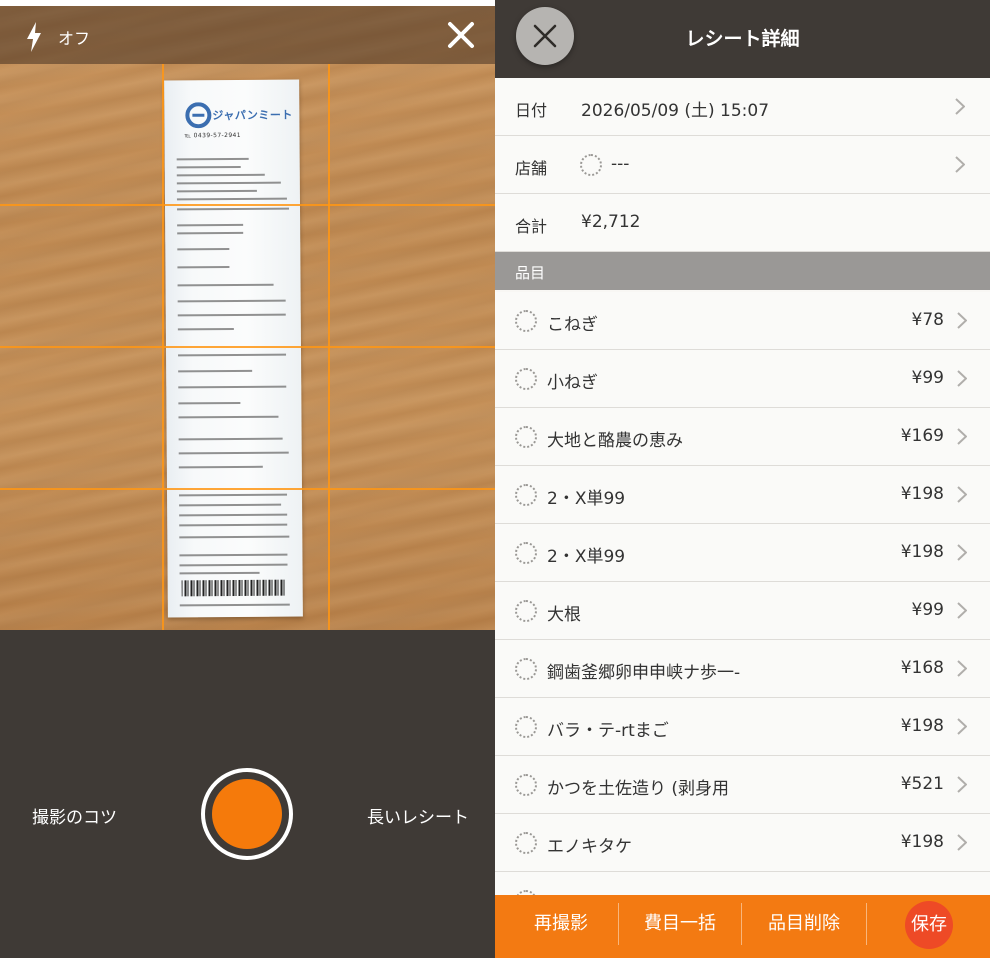  I want to click on receipt-barcode, so click(233, 588).